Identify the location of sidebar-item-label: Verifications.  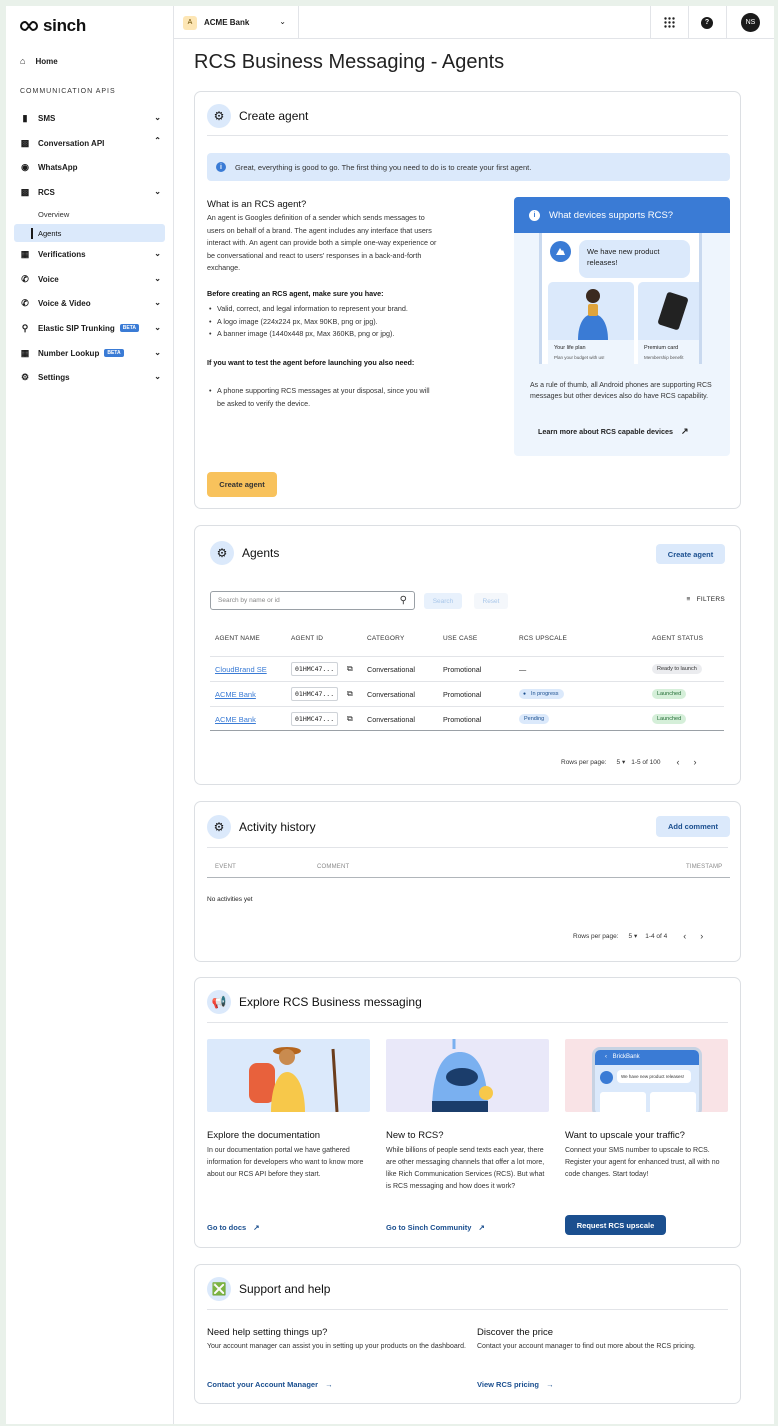
(62, 254).